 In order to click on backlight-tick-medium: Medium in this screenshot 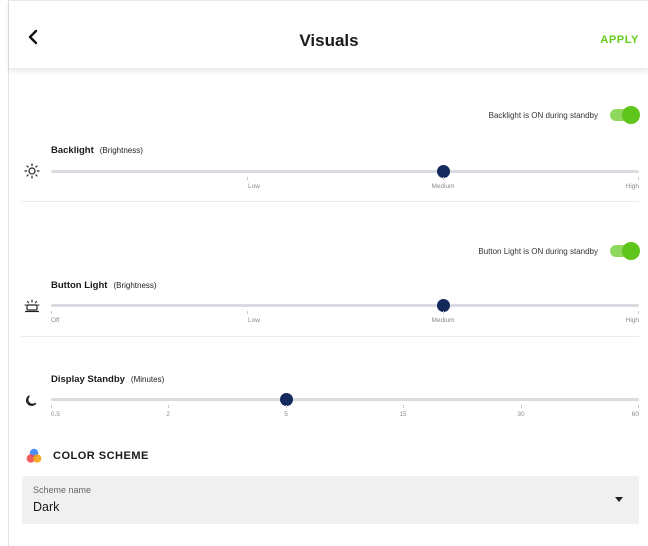, I will do `click(443, 186)`.